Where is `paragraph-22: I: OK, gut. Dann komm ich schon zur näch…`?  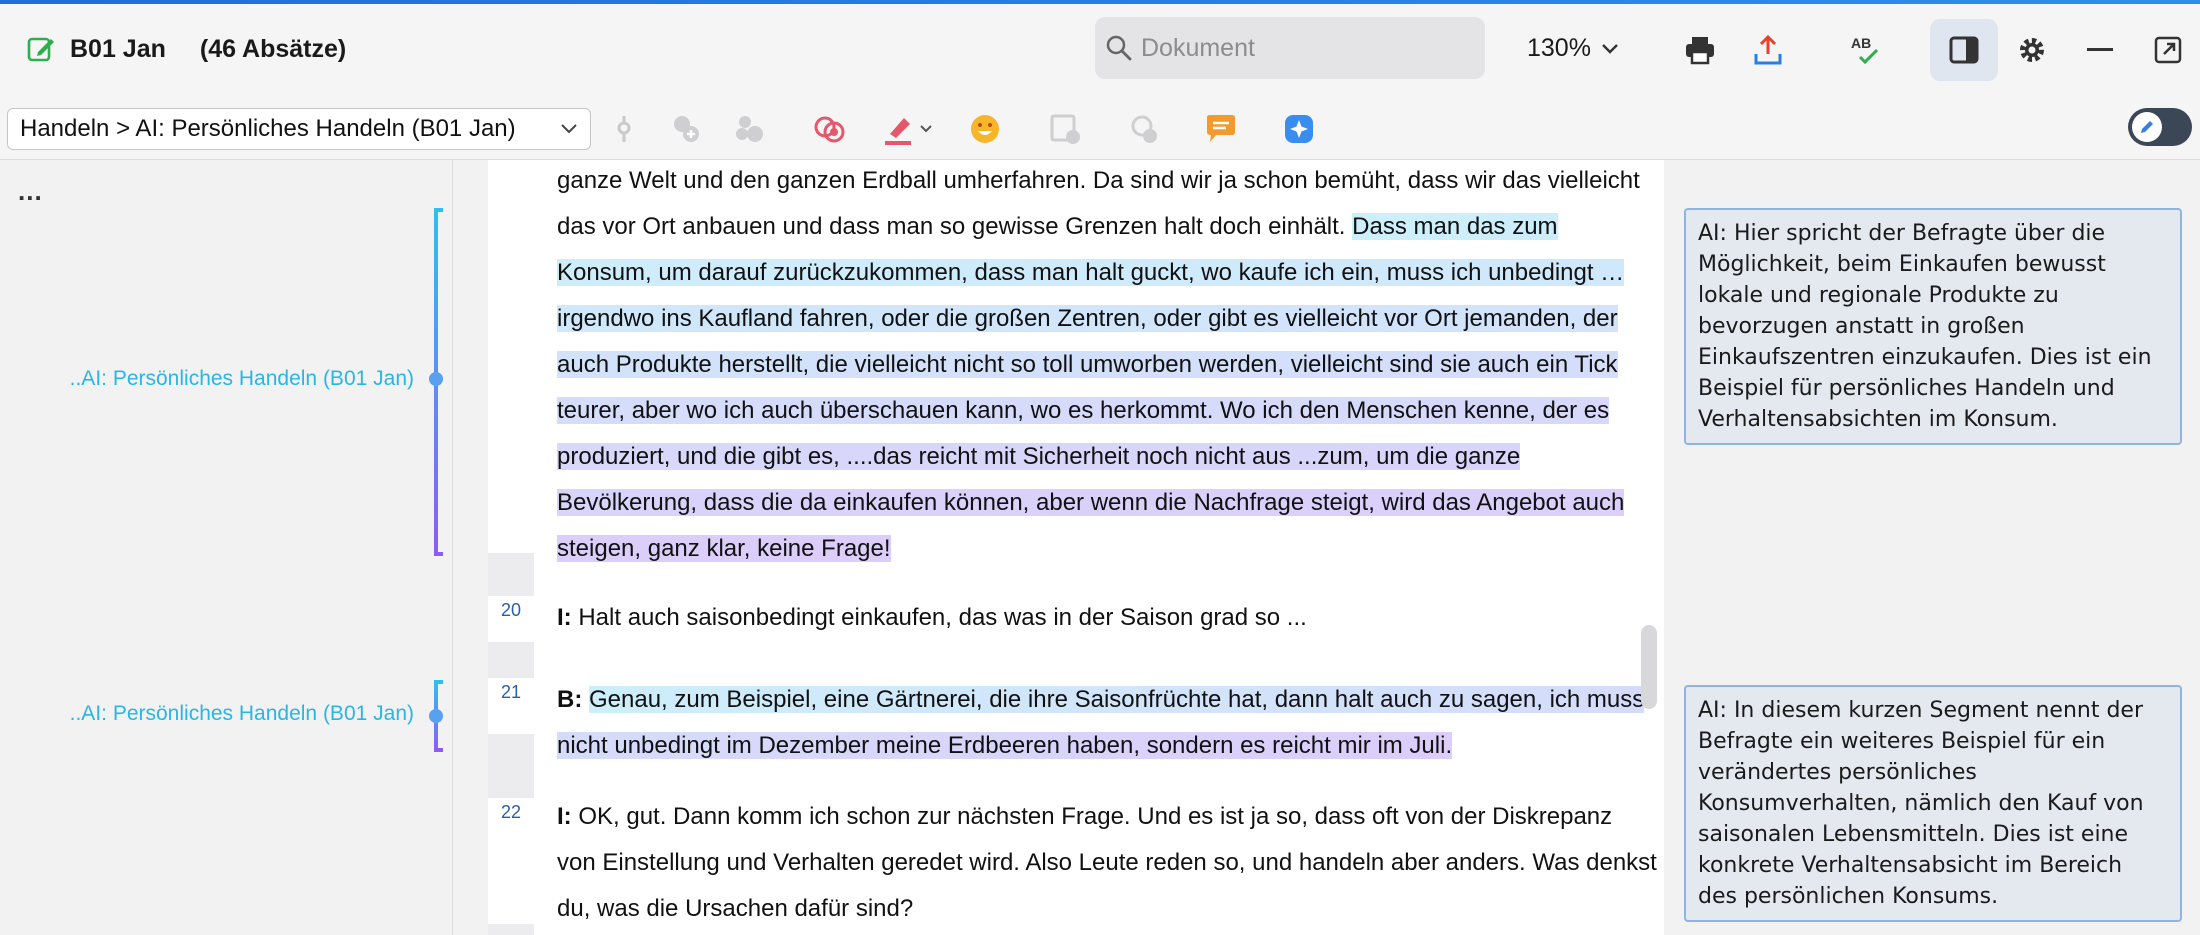
paragraph-22: I: OK, gut. Dann komm ich schon zur näch… is located at coordinates (1107, 863).